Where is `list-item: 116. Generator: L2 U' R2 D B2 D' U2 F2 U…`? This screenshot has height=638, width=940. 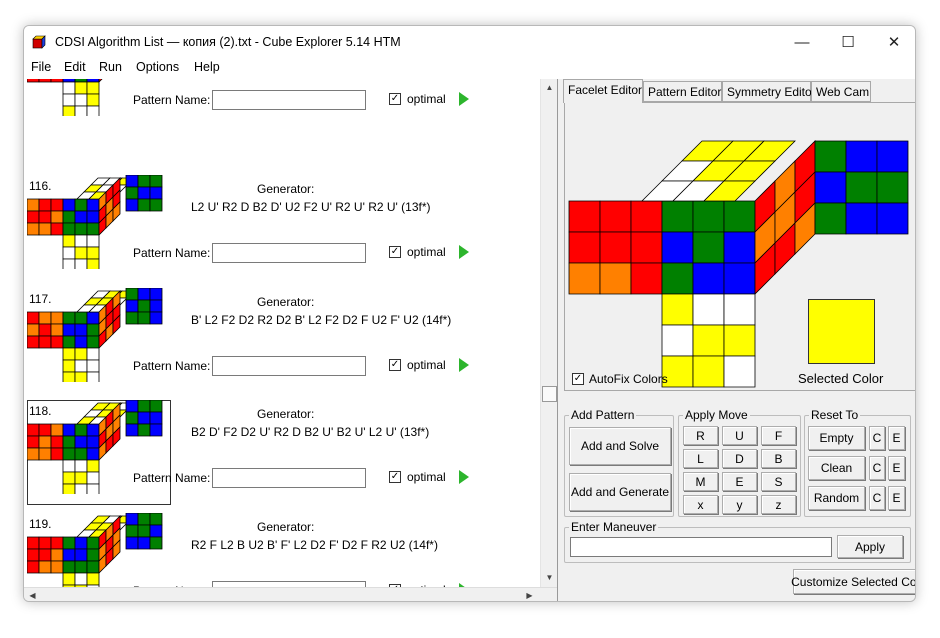 list-item: 116. Generator: L2 U' R2 D B2 D' U2 F2 U… is located at coordinates (282, 231).